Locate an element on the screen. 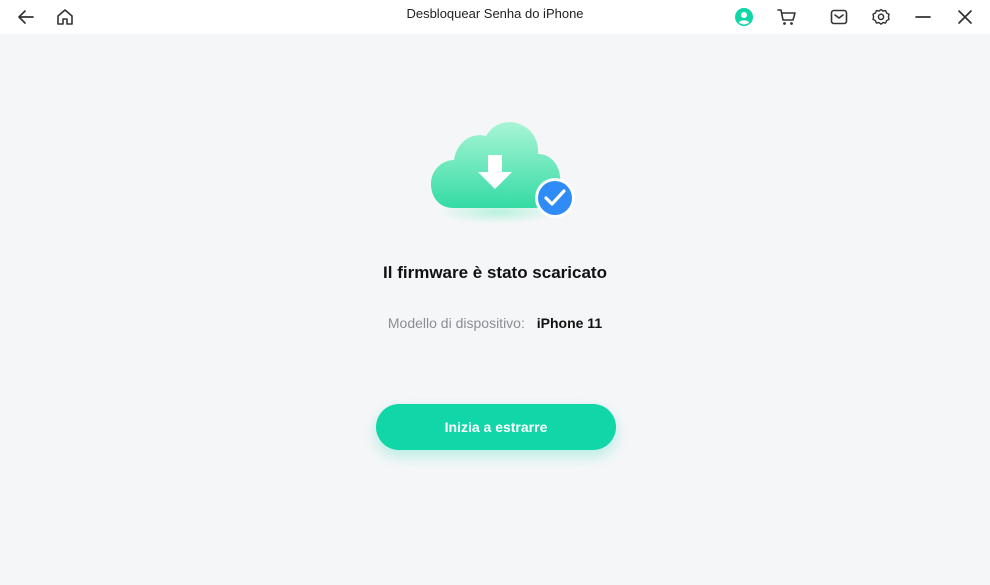  user-circle-icon is located at coordinates (744, 17).